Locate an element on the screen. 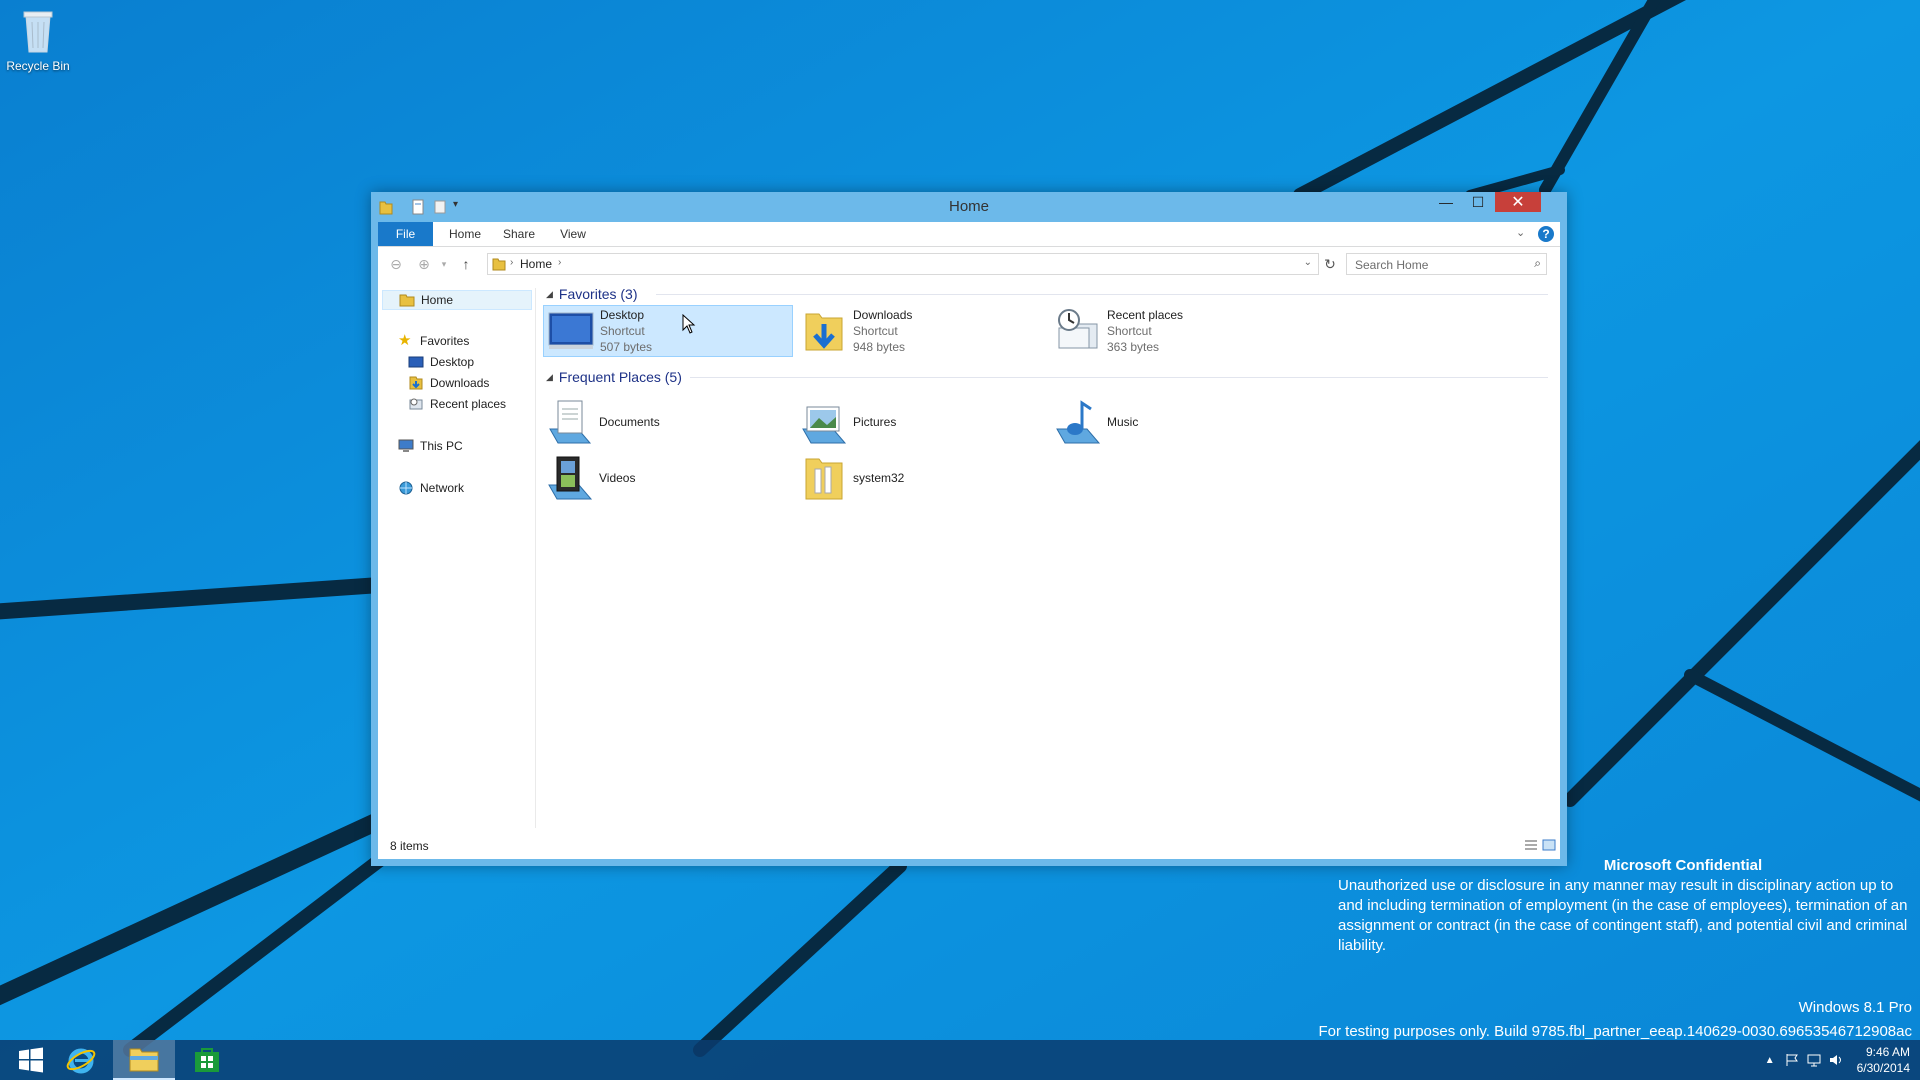  nav-item-label: This PC is located at coordinates (441, 446).